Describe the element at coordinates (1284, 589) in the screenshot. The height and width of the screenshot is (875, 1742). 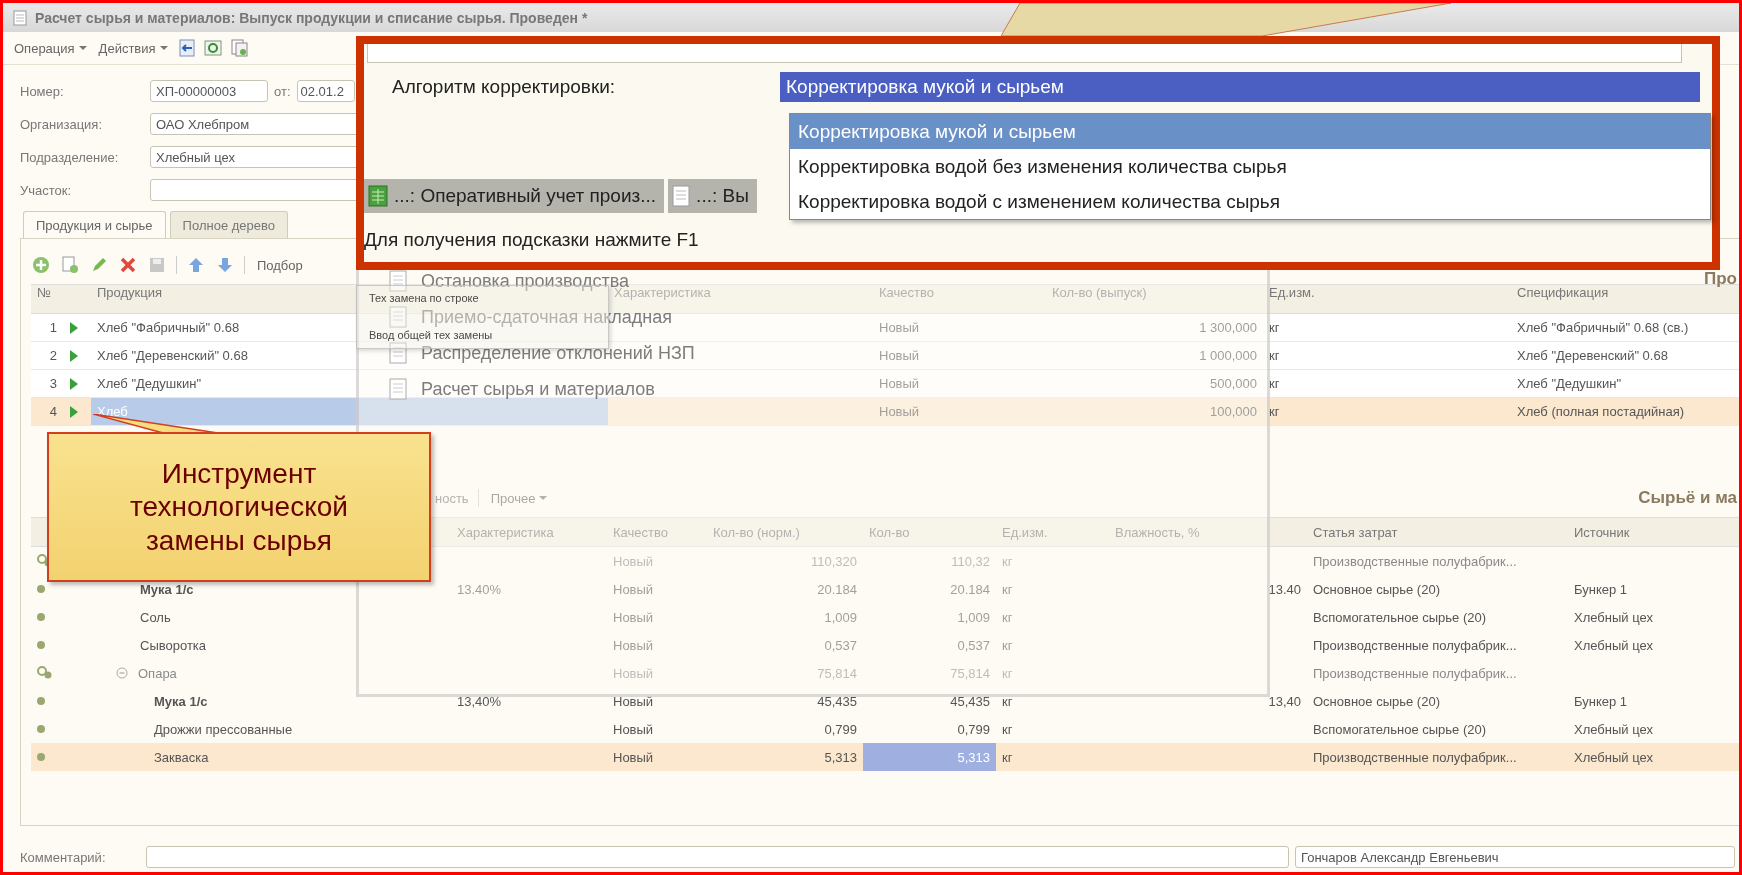
I see `table-cell: 13.40` at that location.